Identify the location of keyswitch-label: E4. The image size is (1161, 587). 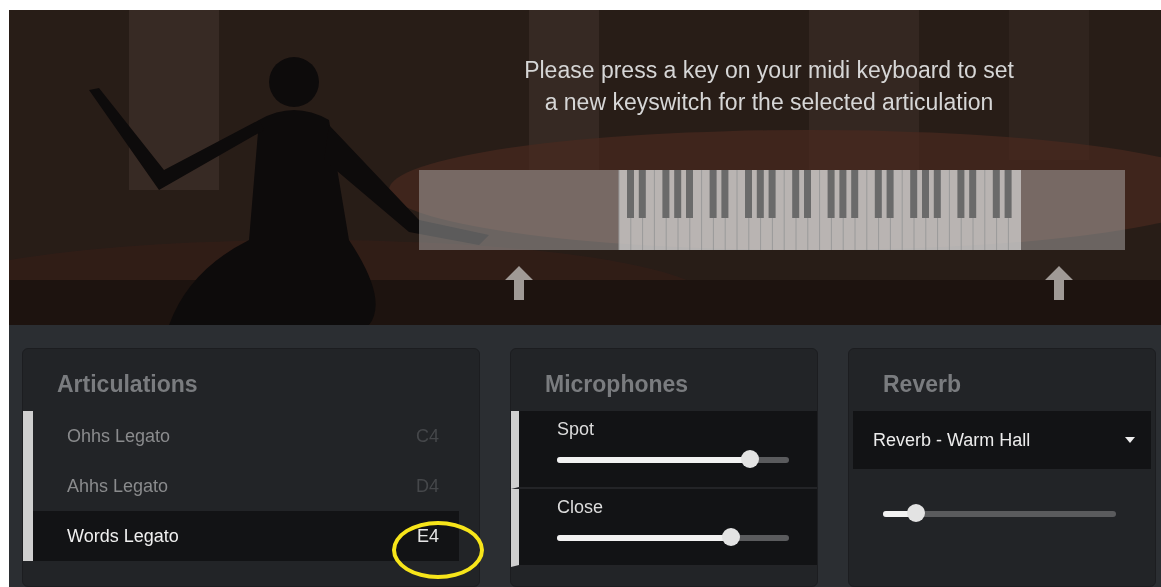
(427, 536).